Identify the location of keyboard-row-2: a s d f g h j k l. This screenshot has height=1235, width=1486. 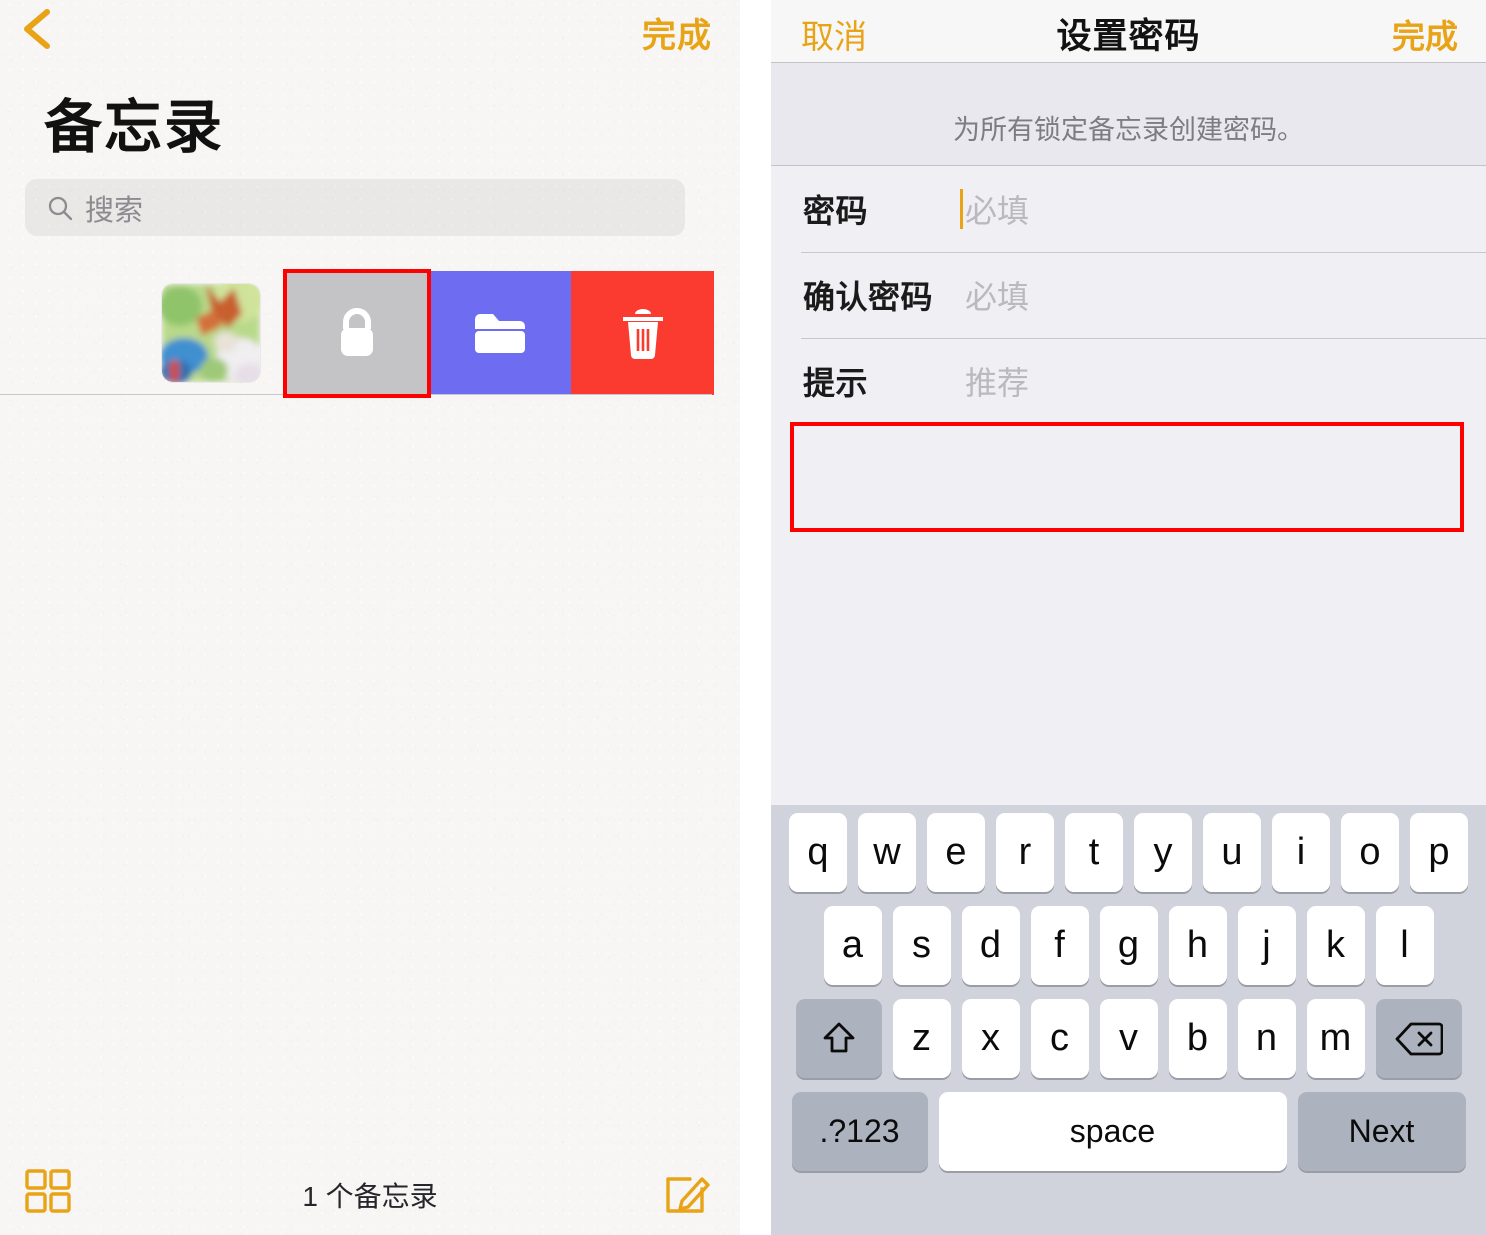
(1128, 945).